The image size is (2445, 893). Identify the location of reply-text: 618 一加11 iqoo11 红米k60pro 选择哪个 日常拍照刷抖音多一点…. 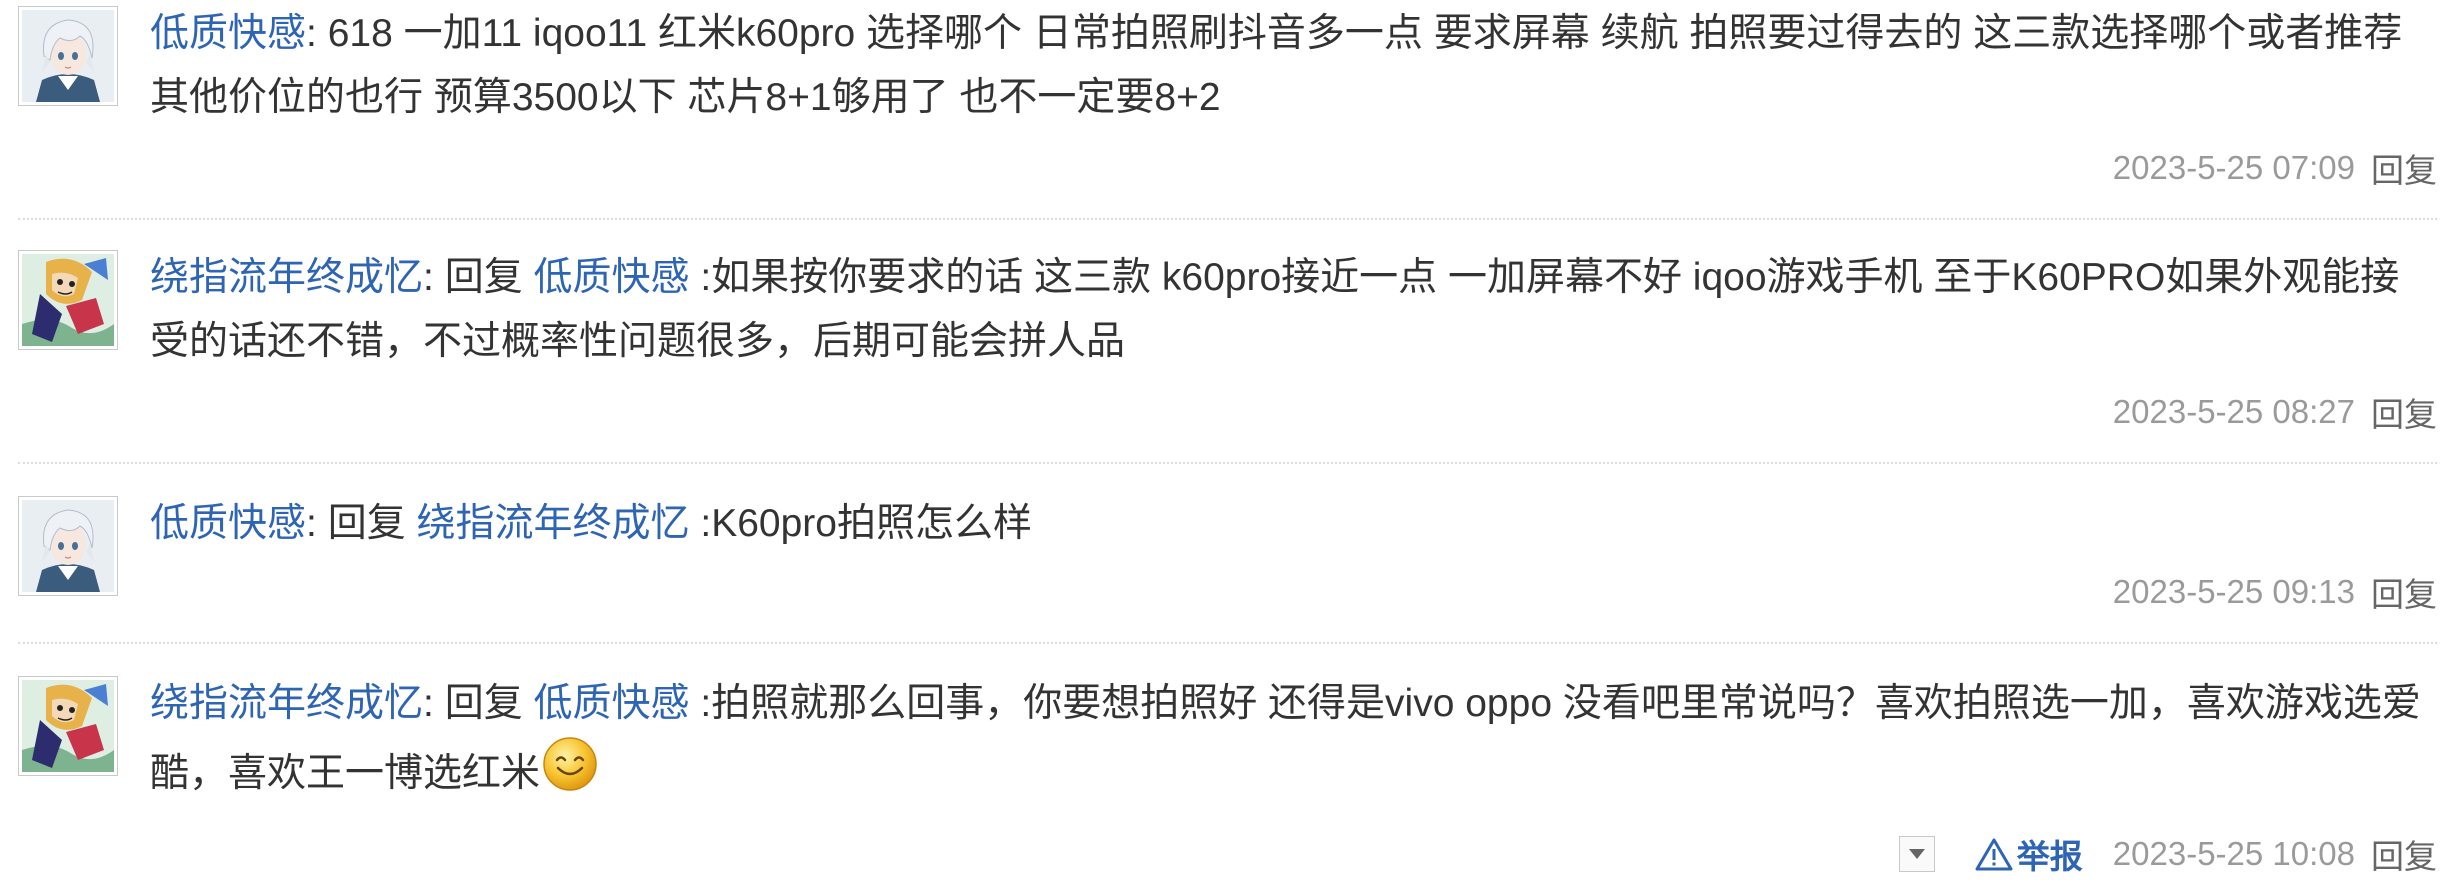
(1276, 65).